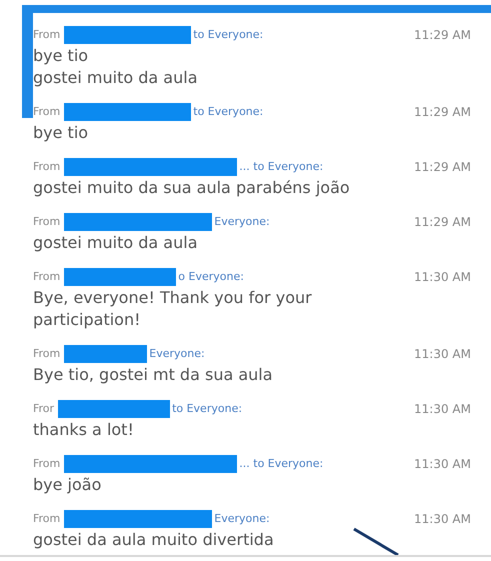 The image size is (491, 561). What do you see at coordinates (67, 485) in the screenshot?
I see `message-text: bye joão` at bounding box center [67, 485].